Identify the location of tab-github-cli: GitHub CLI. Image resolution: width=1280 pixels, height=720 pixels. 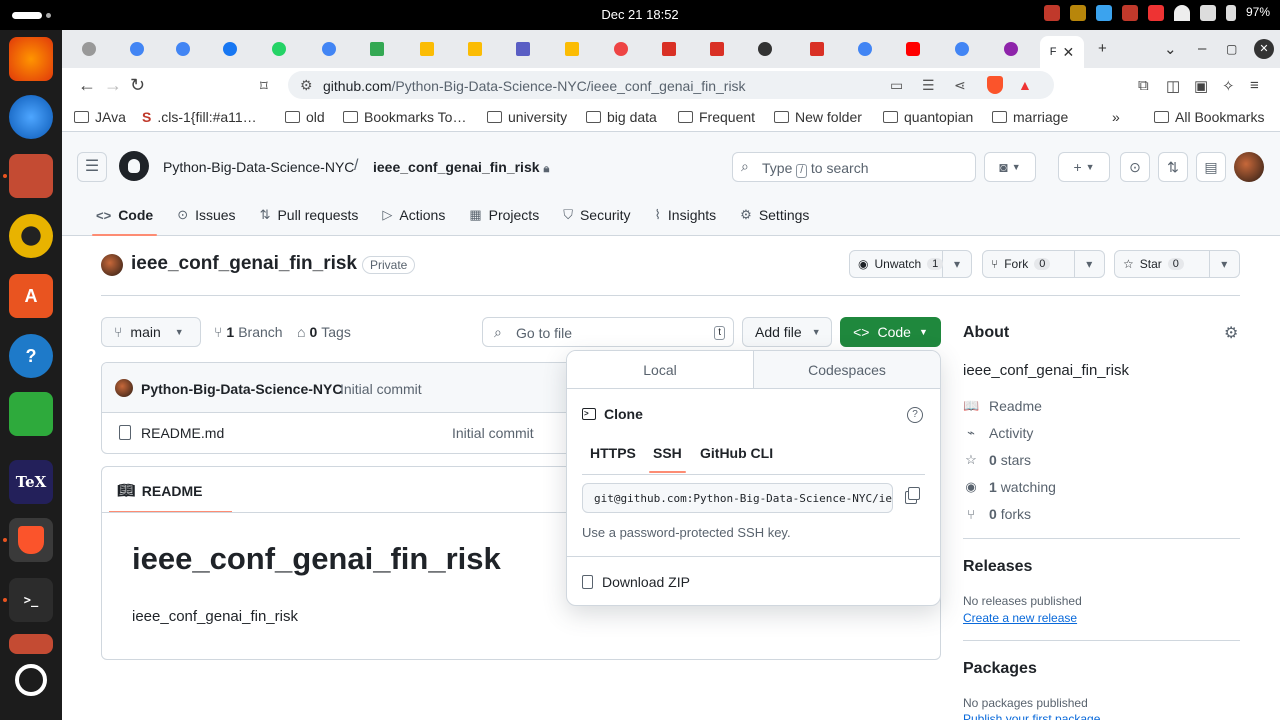
(736, 453).